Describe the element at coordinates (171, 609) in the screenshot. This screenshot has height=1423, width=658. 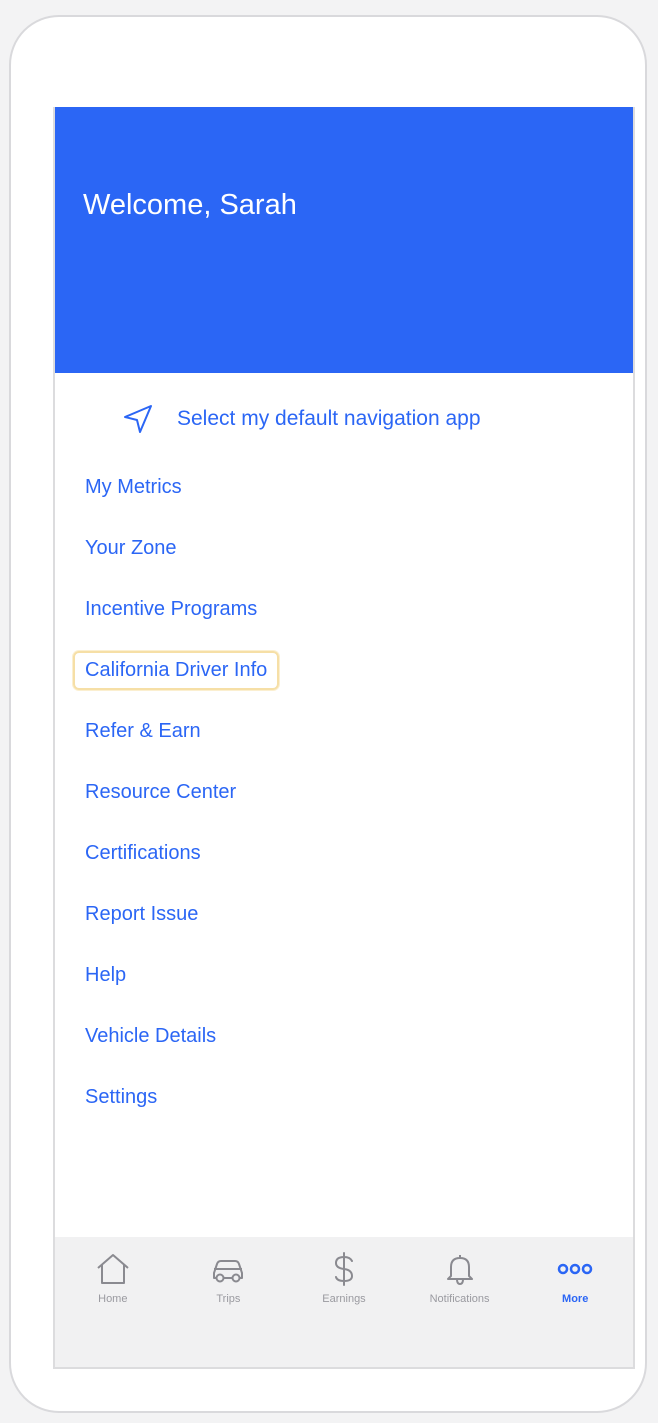
I see `menu-item-incentive-programs: Incentive Programs` at that location.